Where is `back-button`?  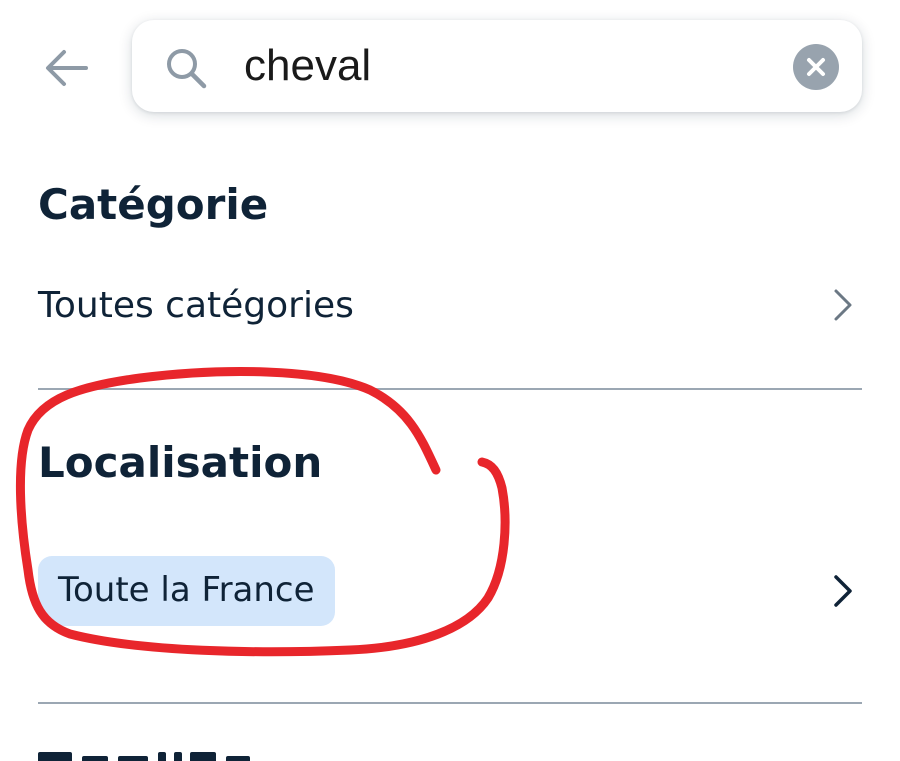 back-button is located at coordinates (66, 68).